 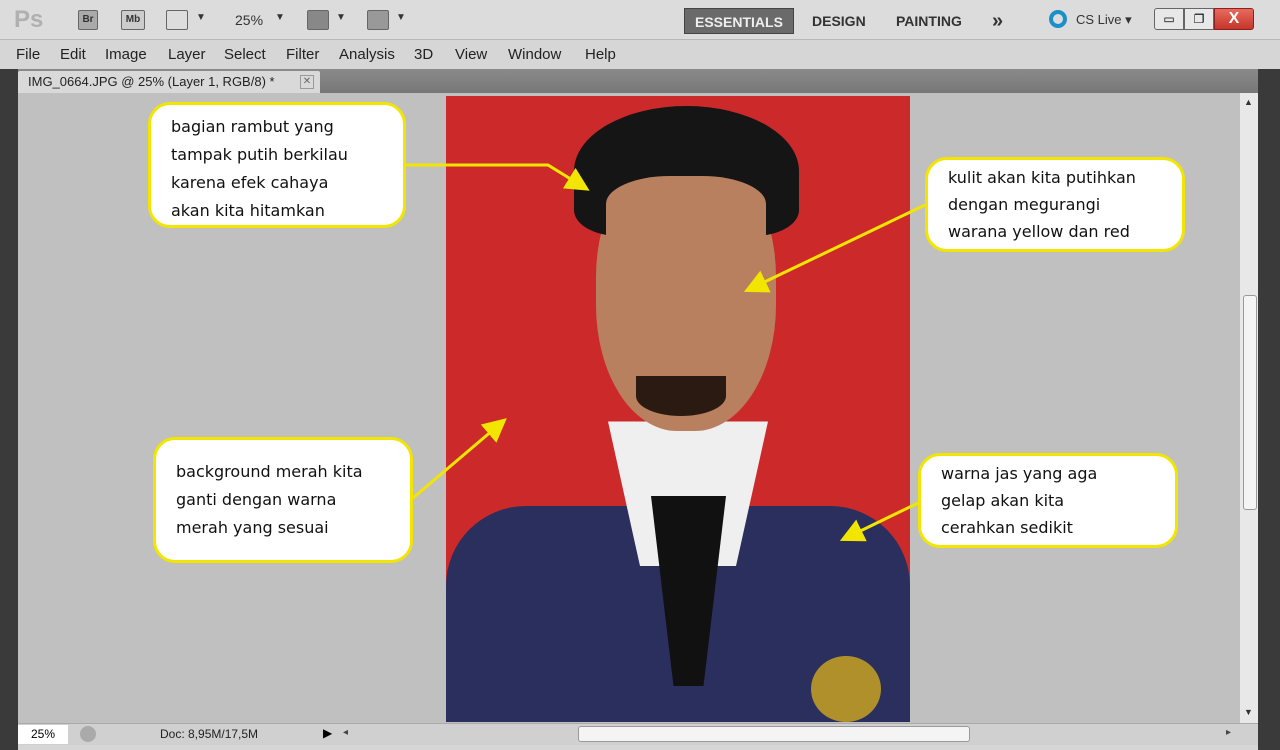 I want to click on callout-line: tampak putih berkilau, so click(x=259, y=154).